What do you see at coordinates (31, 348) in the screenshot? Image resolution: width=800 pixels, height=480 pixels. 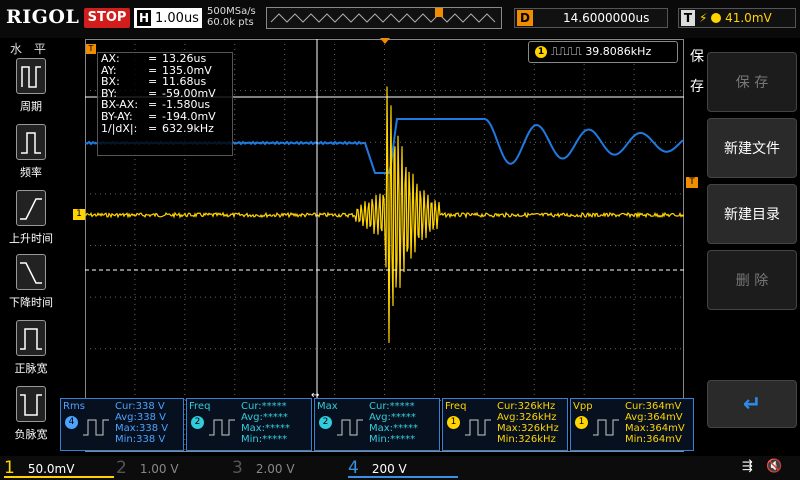 I see `measure-positive-width-button: 正脉宽` at bounding box center [31, 348].